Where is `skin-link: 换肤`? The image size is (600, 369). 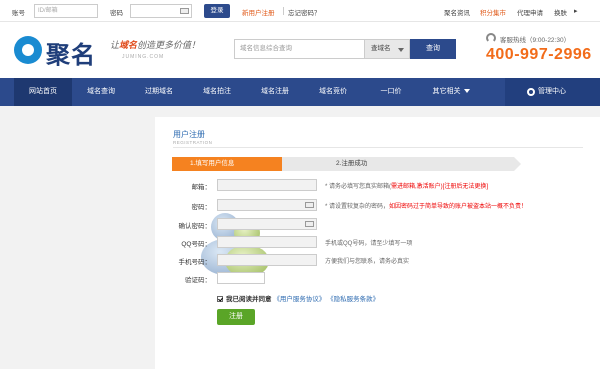
skin-link: 换肤 is located at coordinates (560, 12).